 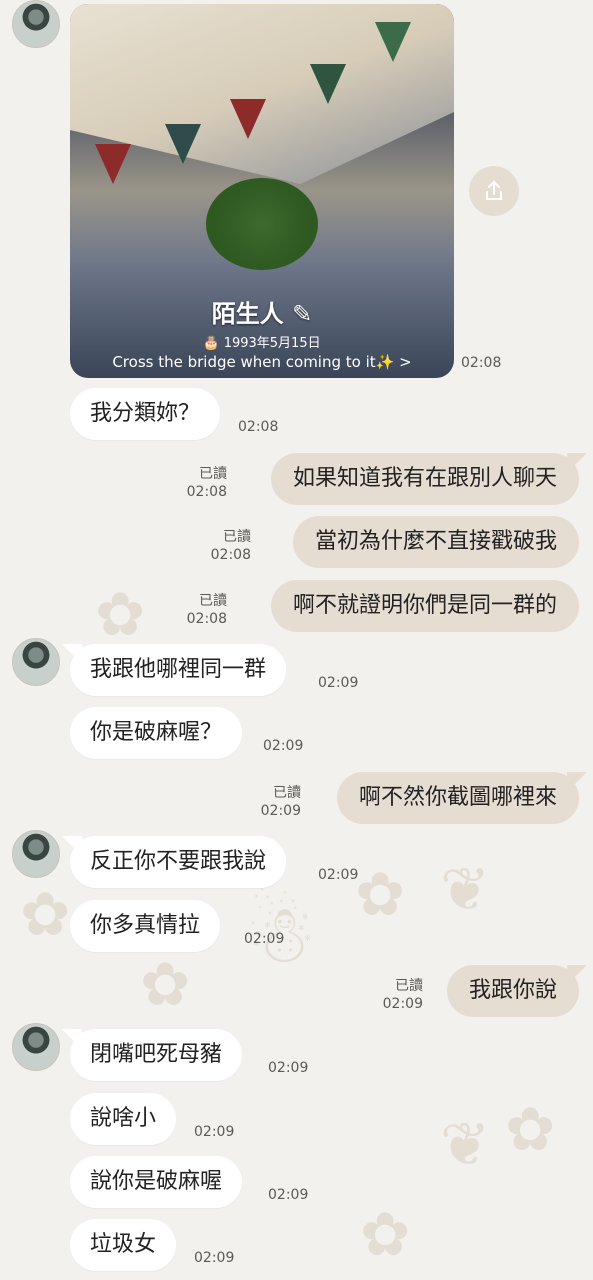 I want to click on message-bubble: 閉嘴吧死母豬, so click(x=156, y=1055).